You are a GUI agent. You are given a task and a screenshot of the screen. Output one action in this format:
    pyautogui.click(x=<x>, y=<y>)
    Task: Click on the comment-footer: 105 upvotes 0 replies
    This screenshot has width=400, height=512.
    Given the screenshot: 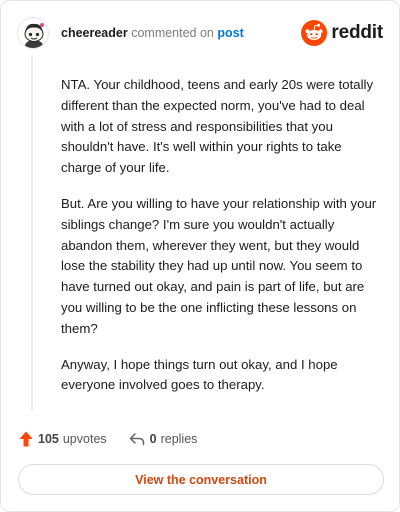 What is the action you would take?
    pyautogui.click(x=119, y=439)
    